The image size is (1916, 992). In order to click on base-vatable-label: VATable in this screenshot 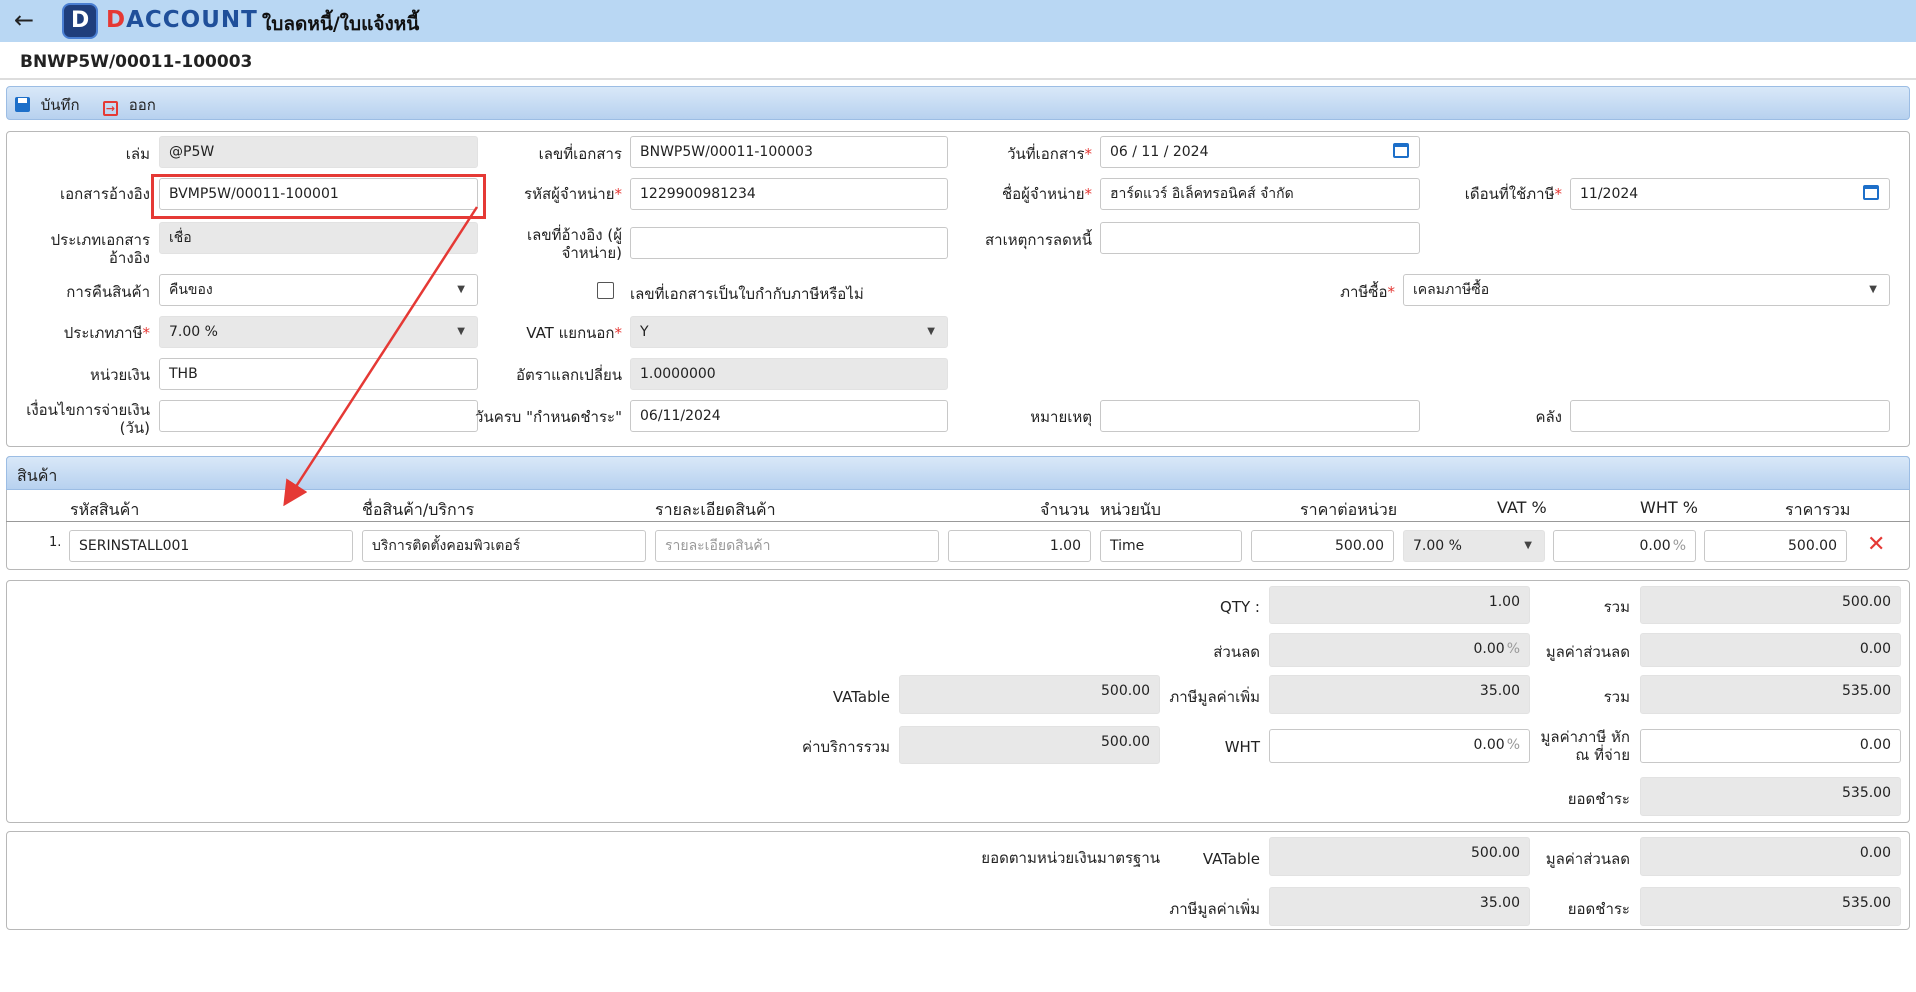, I will do `click(1231, 859)`.